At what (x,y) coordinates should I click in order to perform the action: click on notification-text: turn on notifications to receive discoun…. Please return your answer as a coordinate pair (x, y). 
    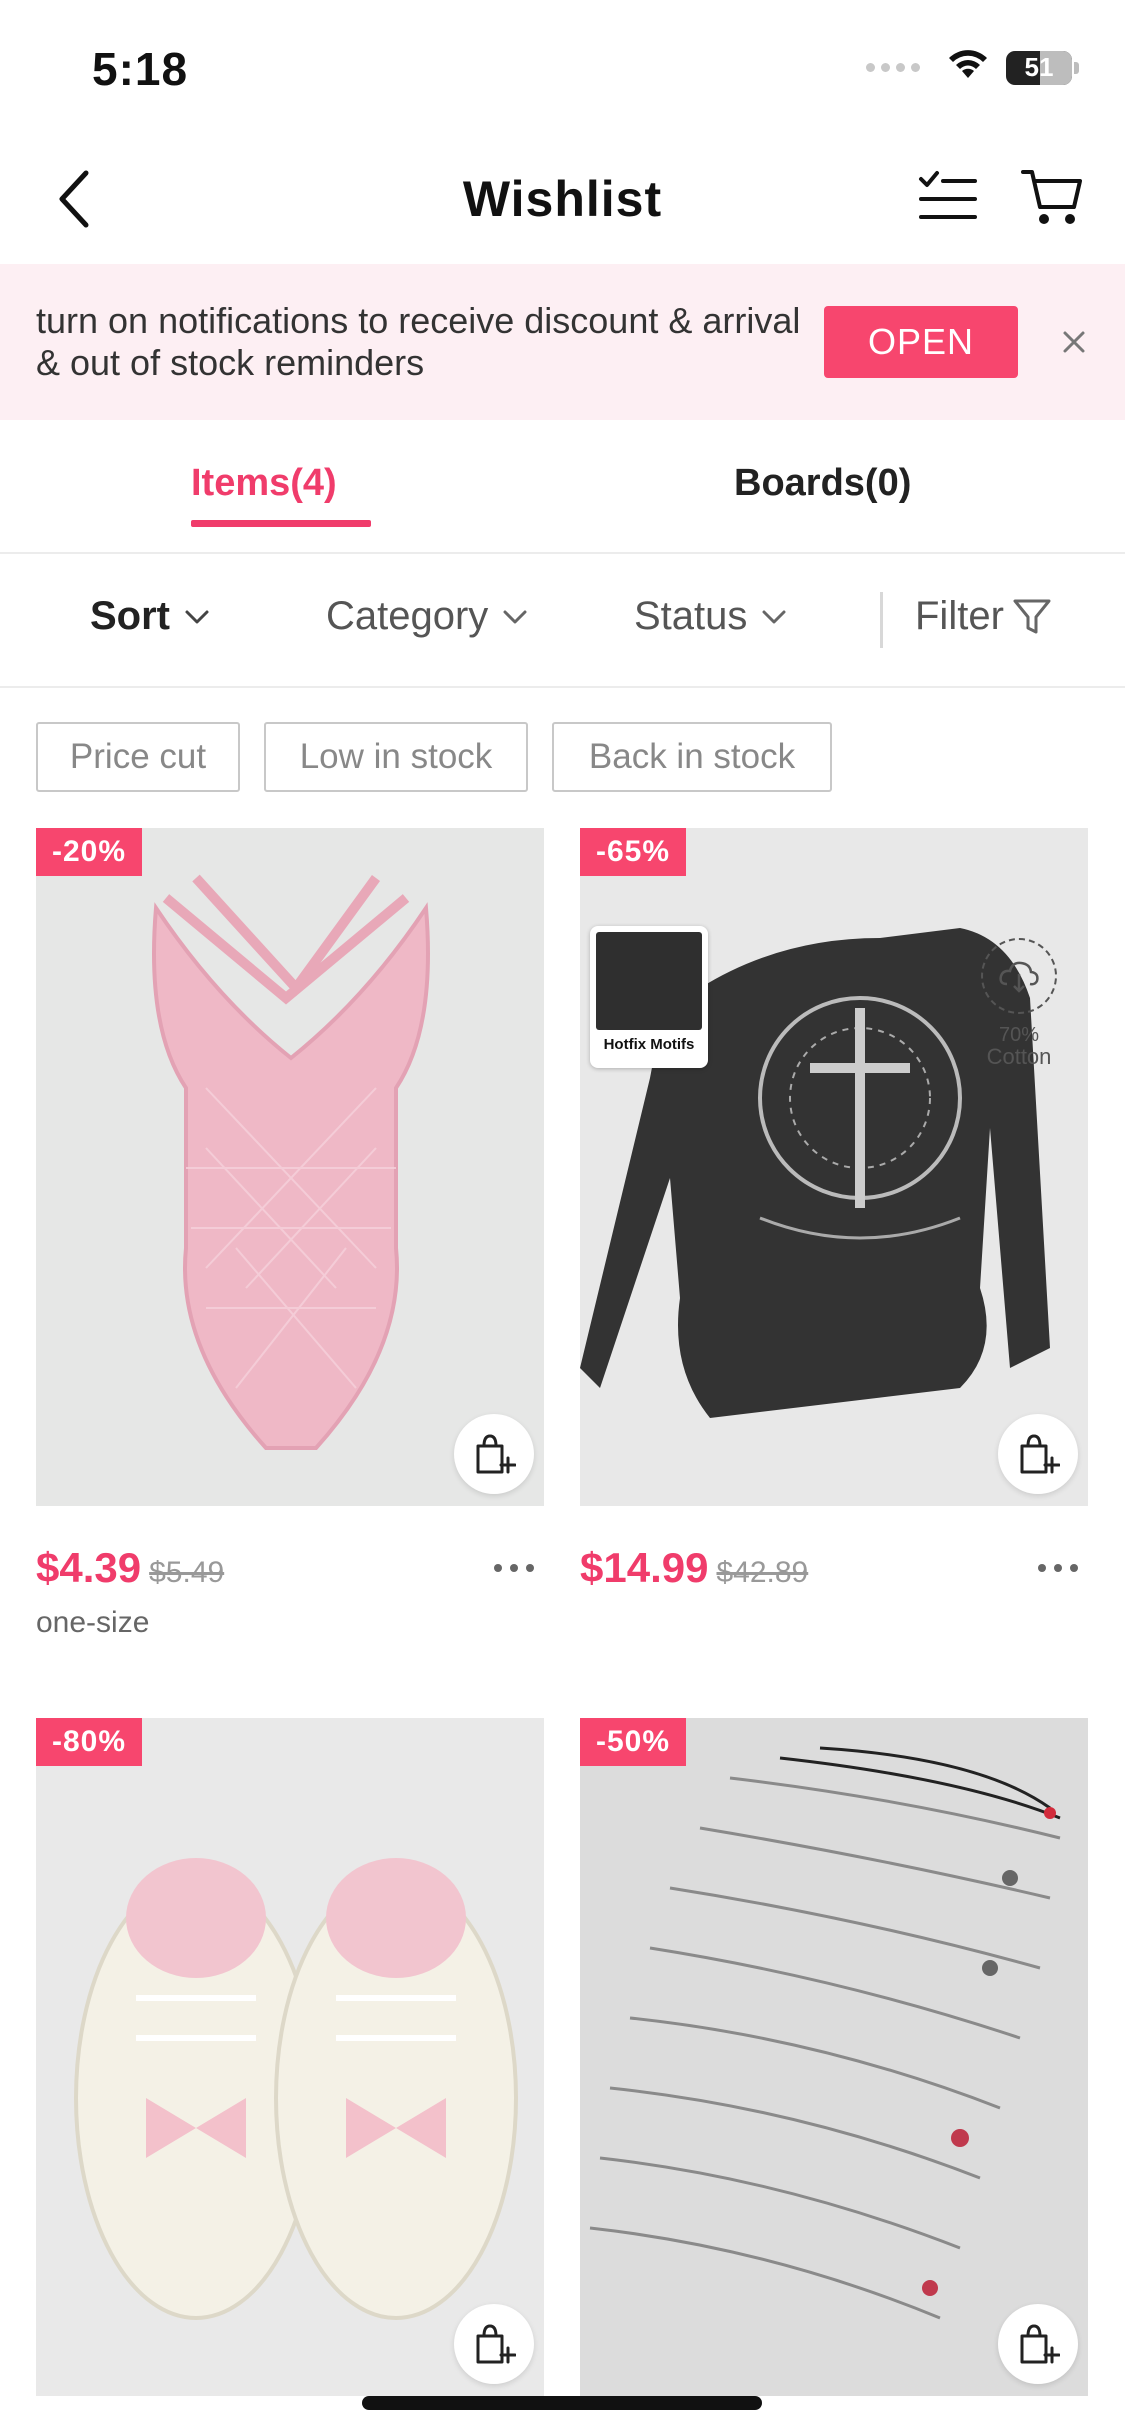
    Looking at the image, I should click on (418, 341).